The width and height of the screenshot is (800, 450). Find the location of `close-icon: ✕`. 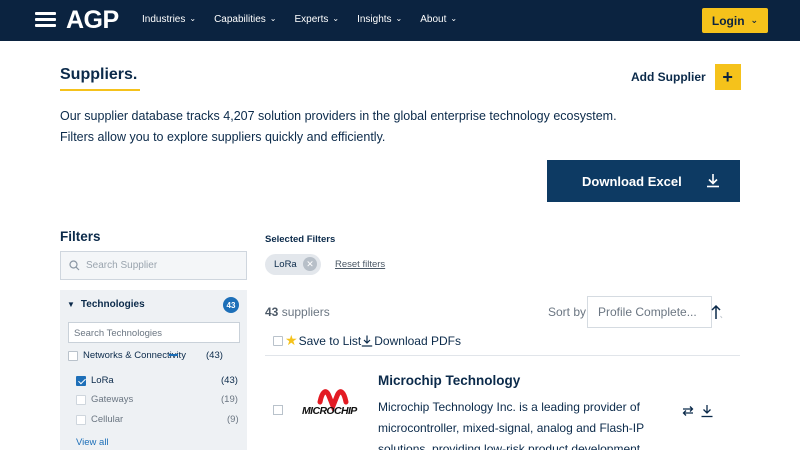

close-icon: ✕ is located at coordinates (310, 264).